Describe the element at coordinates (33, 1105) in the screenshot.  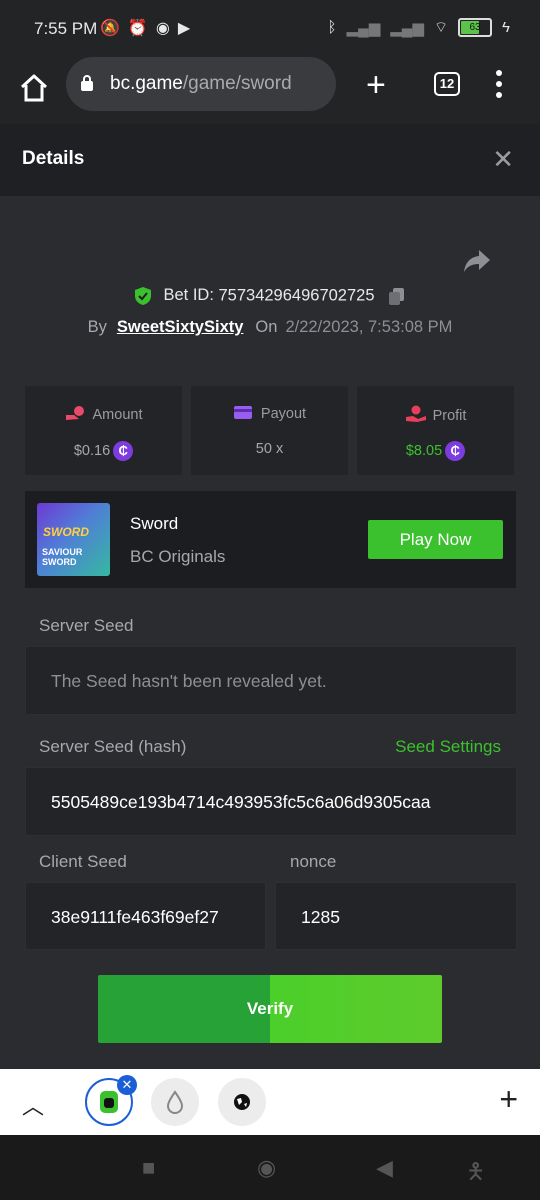
I see `chevron-up-icon: ︿` at that location.